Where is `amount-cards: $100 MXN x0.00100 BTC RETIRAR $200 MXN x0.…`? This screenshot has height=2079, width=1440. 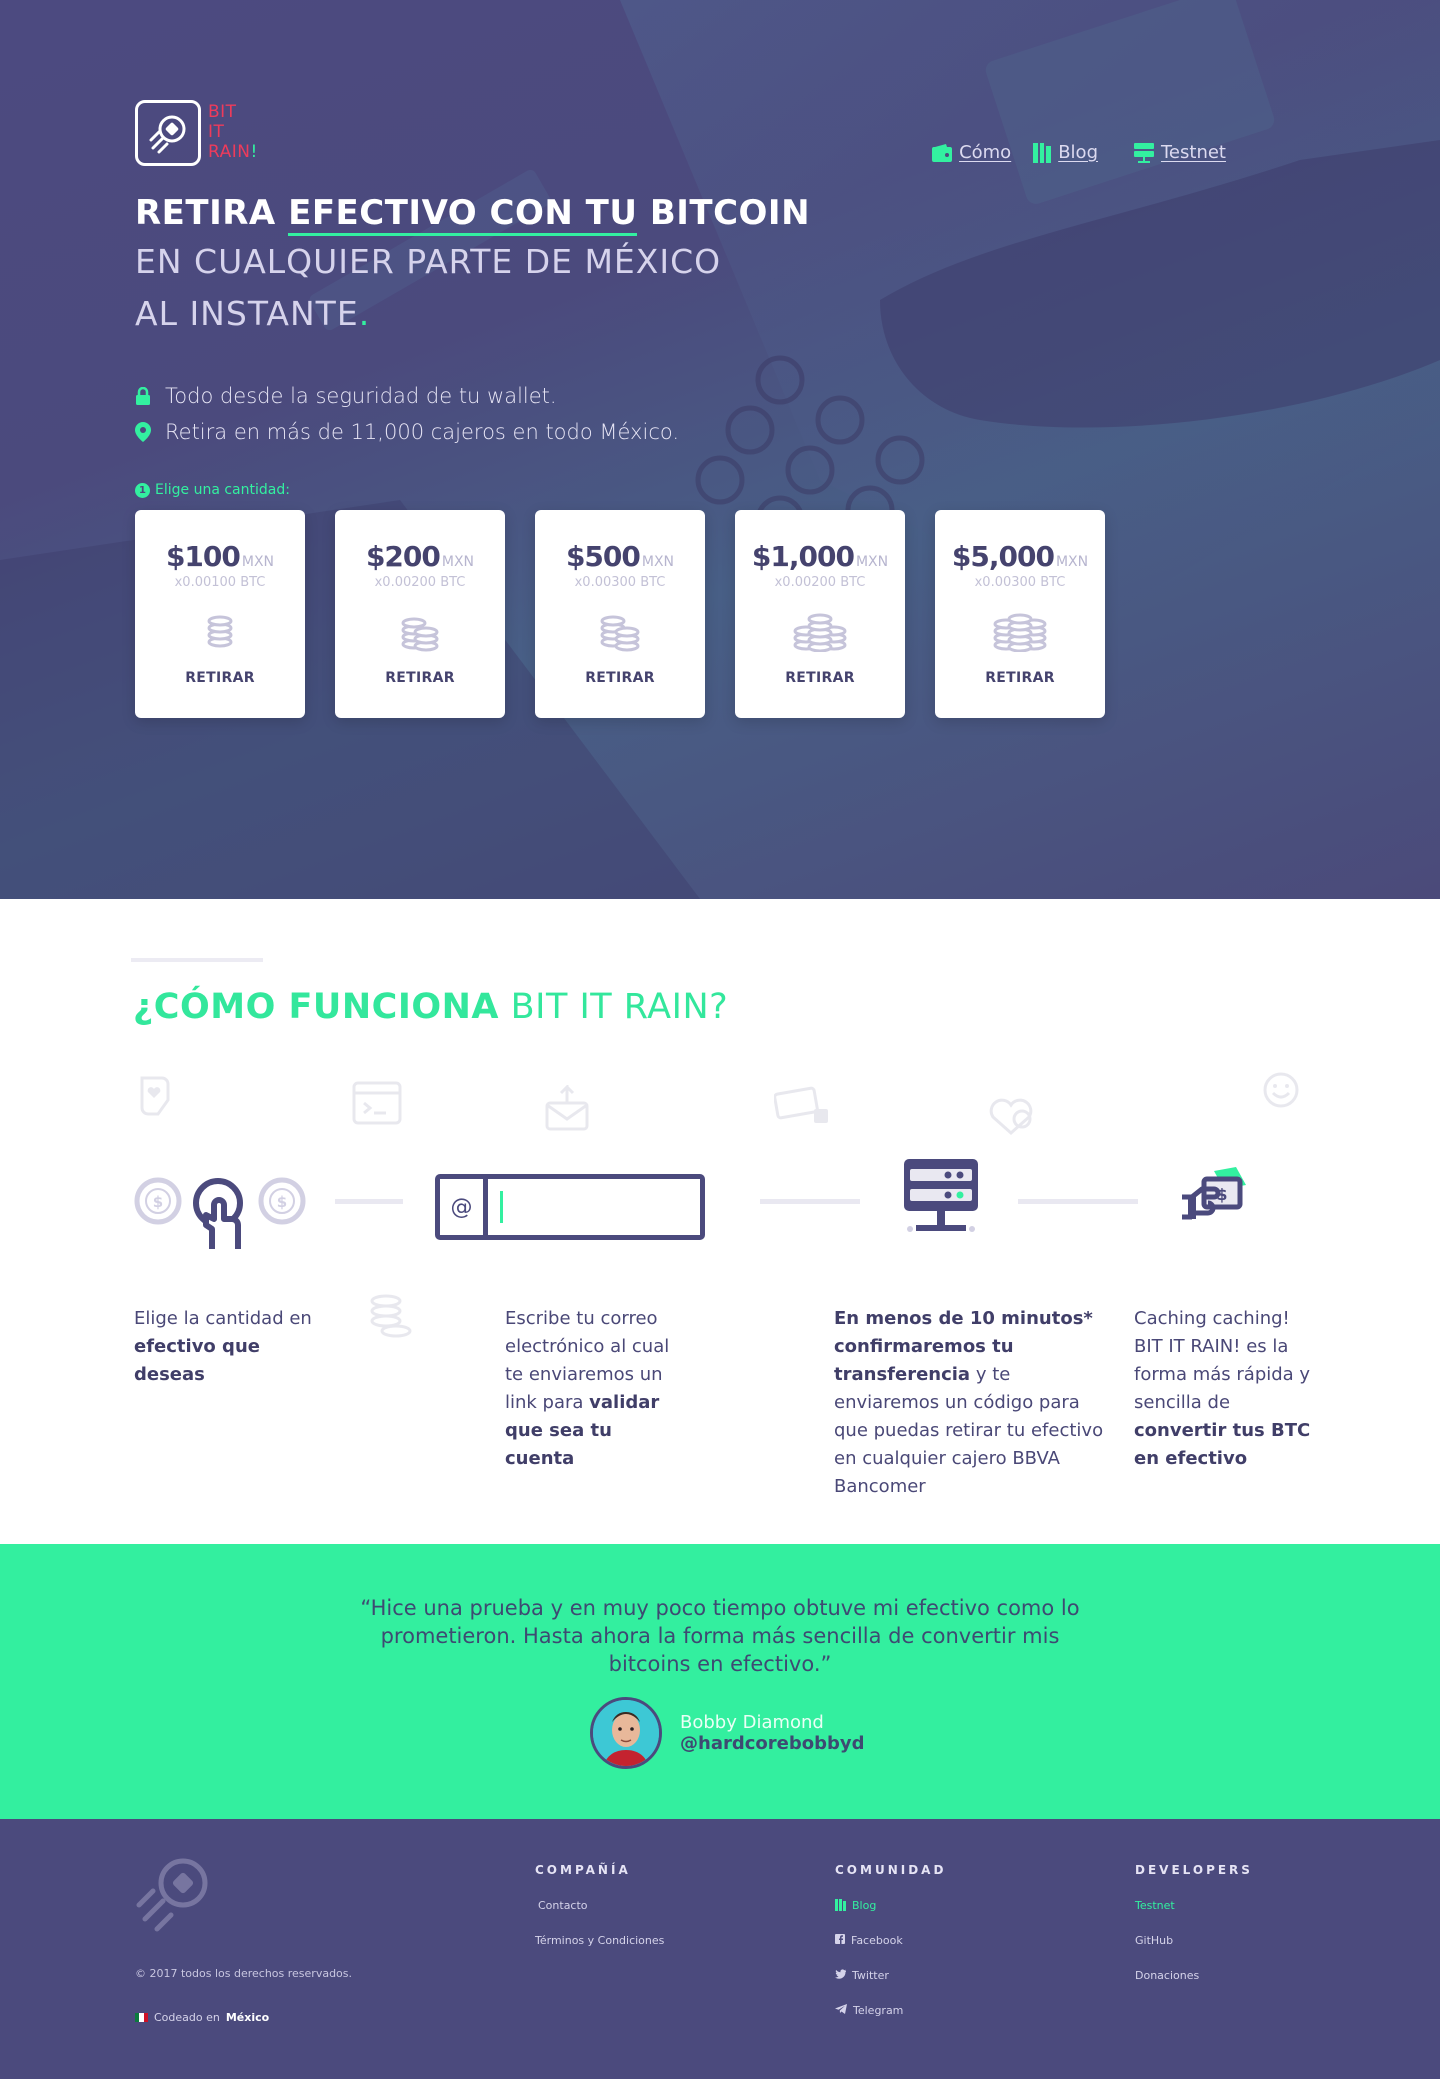 amount-cards: $100 MXN x0.00100 BTC RETIRAR $200 MXN x0.… is located at coordinates (620, 614).